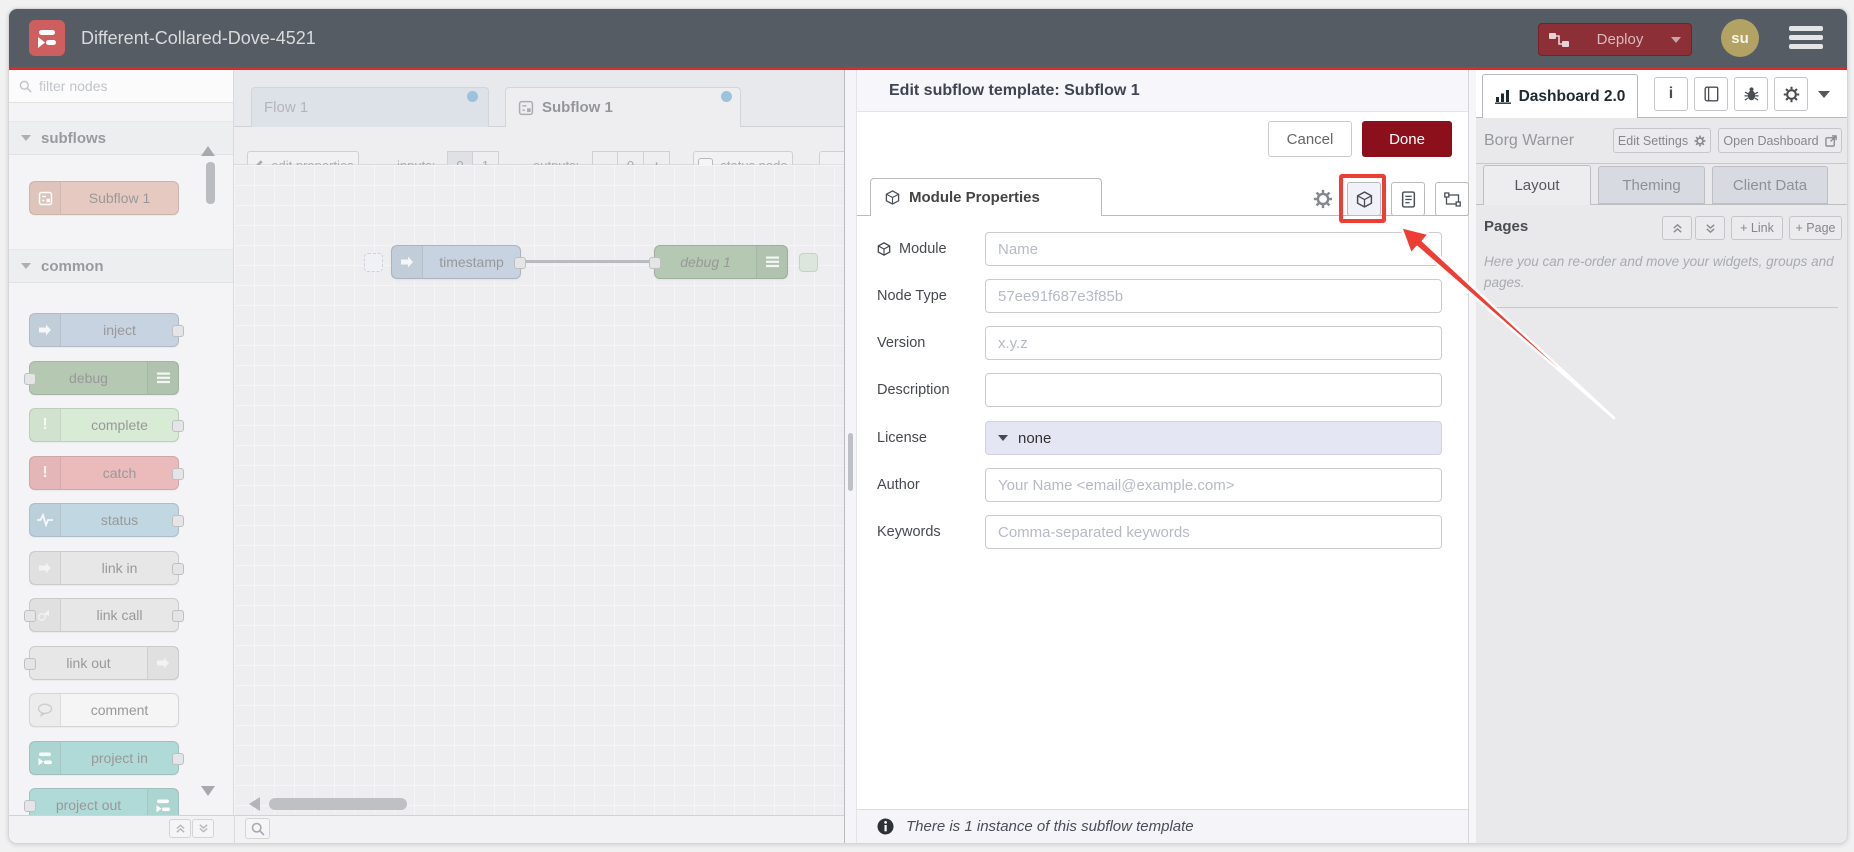 The width and height of the screenshot is (1854, 852). Describe the element at coordinates (655, 263) in the screenshot. I see `input-port` at that location.